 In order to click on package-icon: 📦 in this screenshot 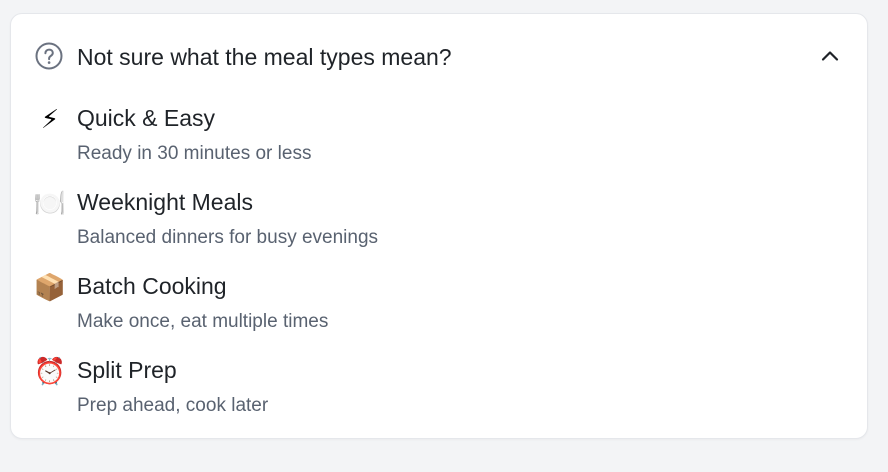, I will do `click(50, 287)`.